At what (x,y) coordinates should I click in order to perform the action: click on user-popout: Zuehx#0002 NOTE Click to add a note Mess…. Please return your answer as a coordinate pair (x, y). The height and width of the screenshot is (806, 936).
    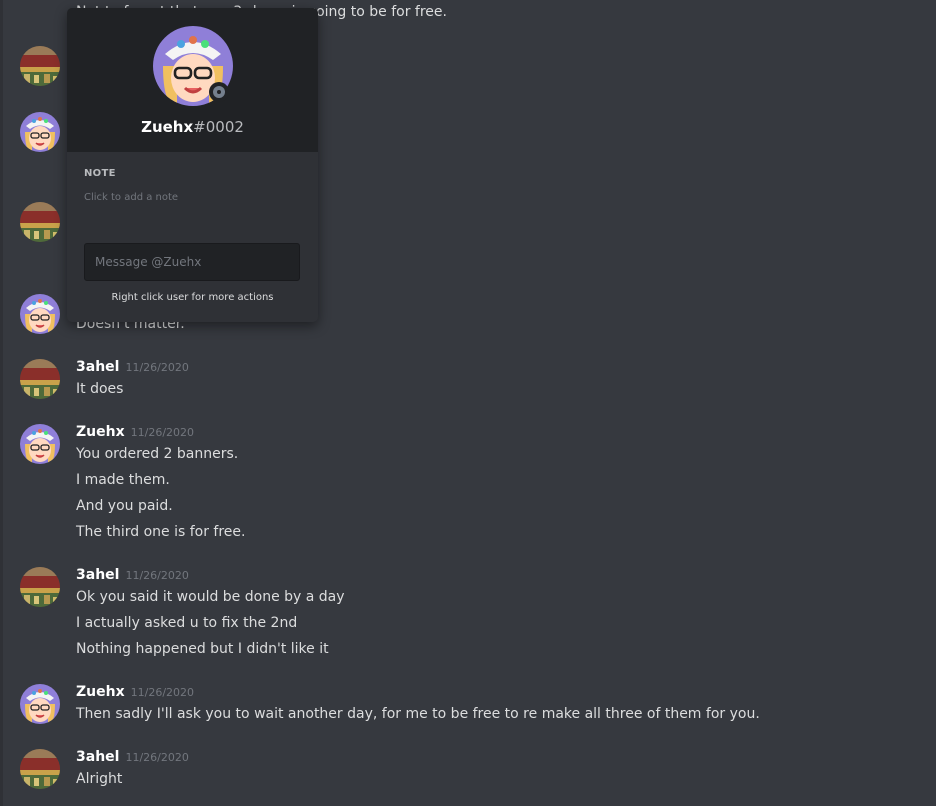
    Looking at the image, I should click on (192, 165).